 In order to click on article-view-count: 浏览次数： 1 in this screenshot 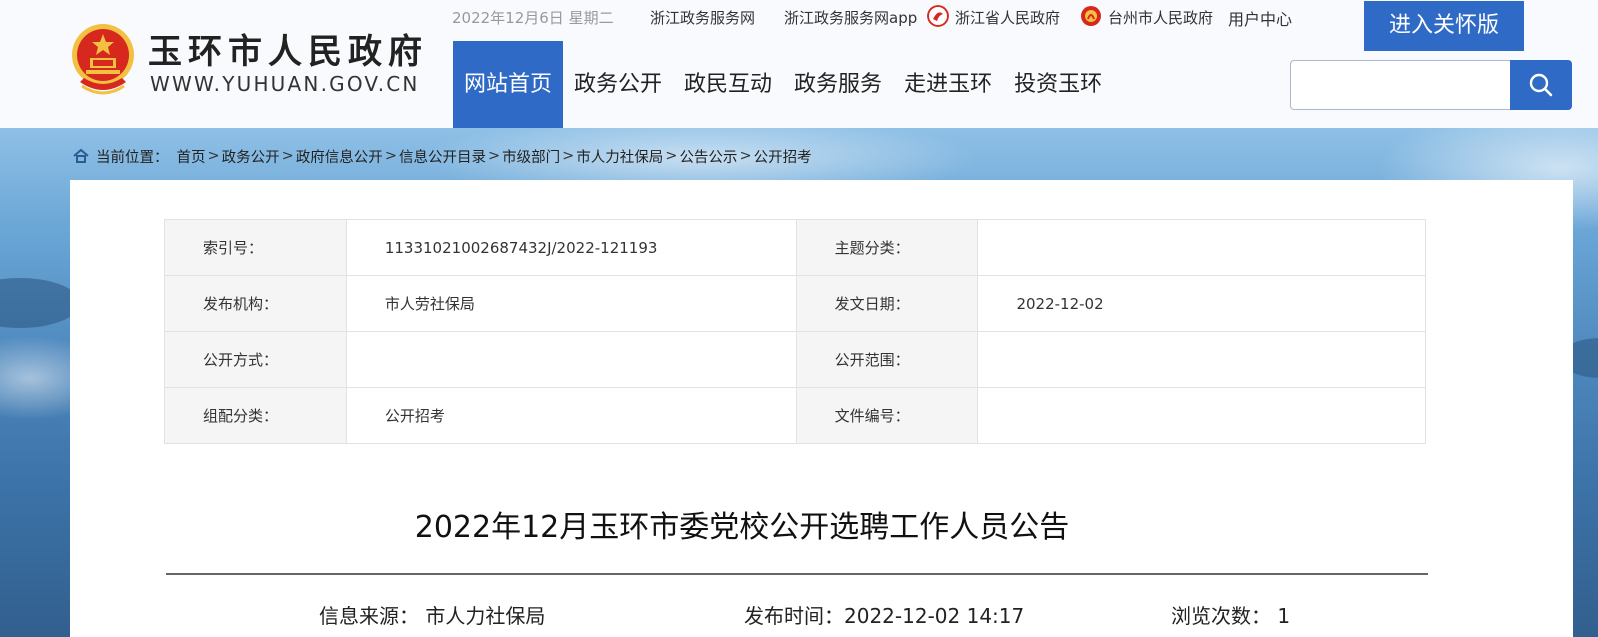, I will do `click(1230, 614)`.